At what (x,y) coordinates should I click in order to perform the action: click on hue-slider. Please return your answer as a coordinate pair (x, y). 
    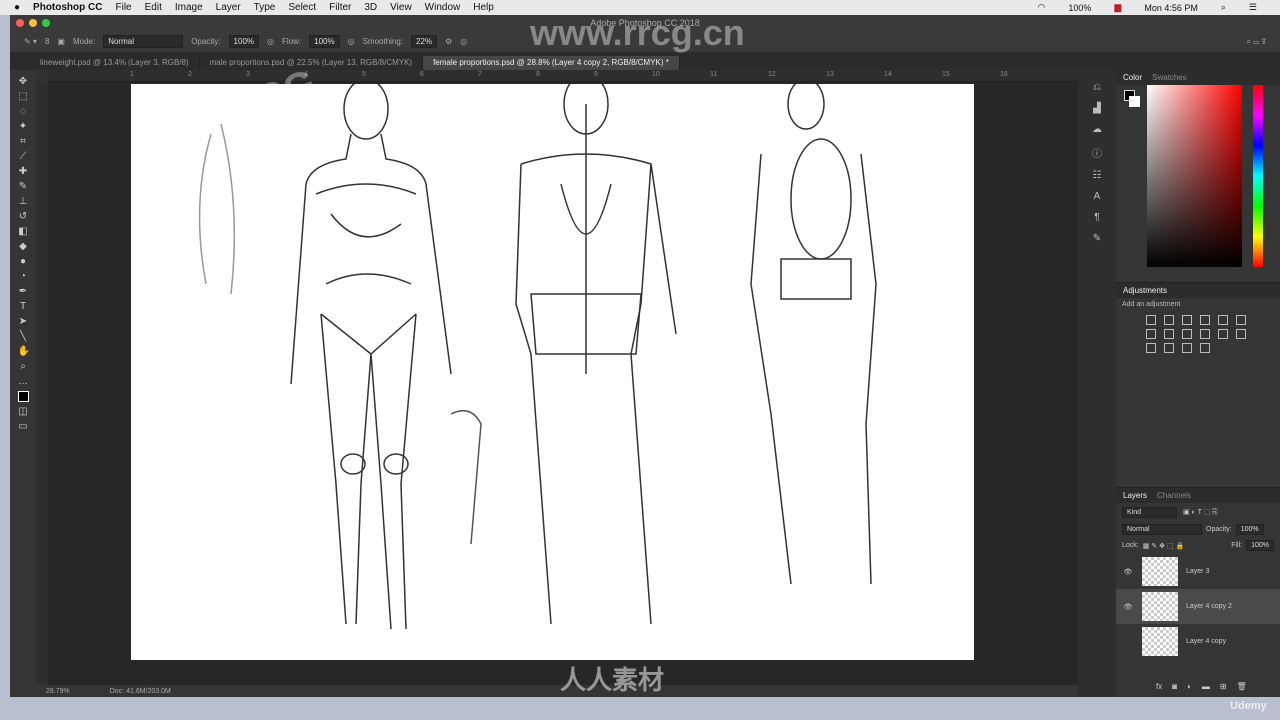
    Looking at the image, I should click on (1258, 176).